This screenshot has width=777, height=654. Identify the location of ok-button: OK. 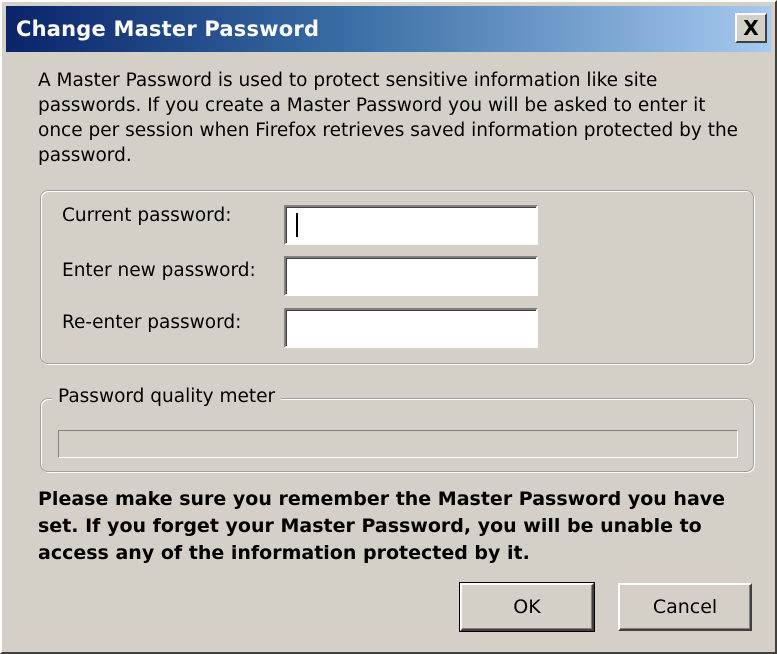
(527, 607).